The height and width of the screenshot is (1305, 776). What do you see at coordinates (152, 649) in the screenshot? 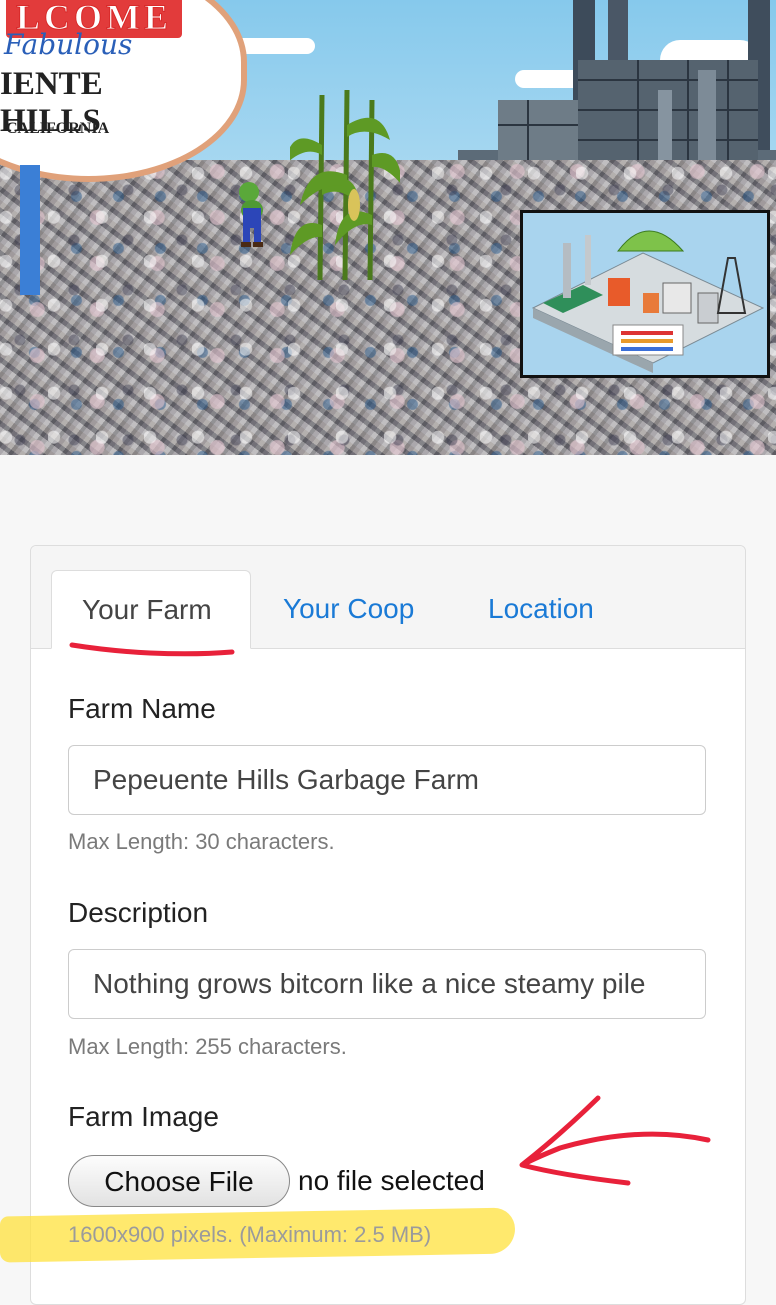
I see `red-underline-annotation` at bounding box center [152, 649].